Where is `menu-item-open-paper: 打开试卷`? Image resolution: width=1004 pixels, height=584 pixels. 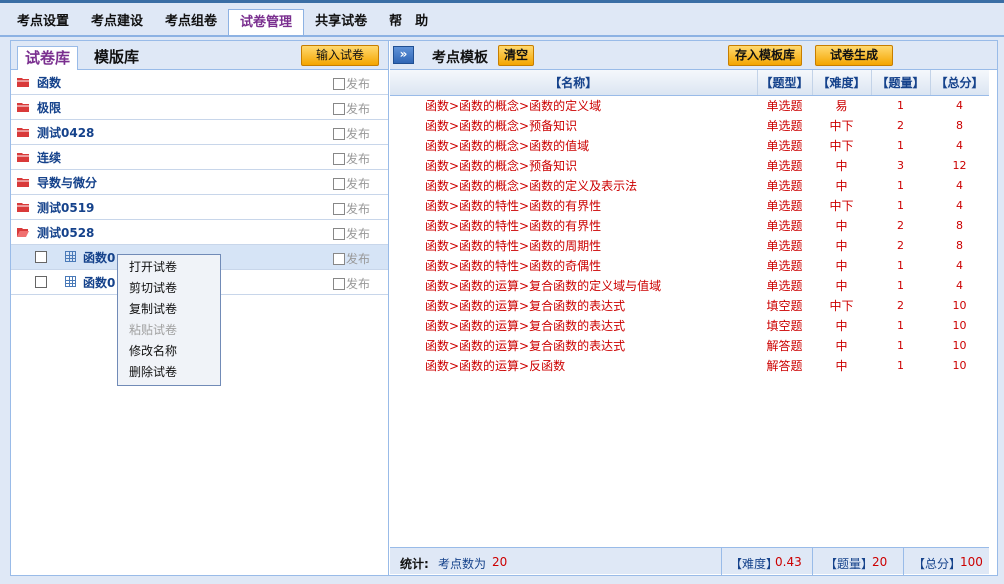 menu-item-open-paper: 打开试卷 is located at coordinates (169, 267).